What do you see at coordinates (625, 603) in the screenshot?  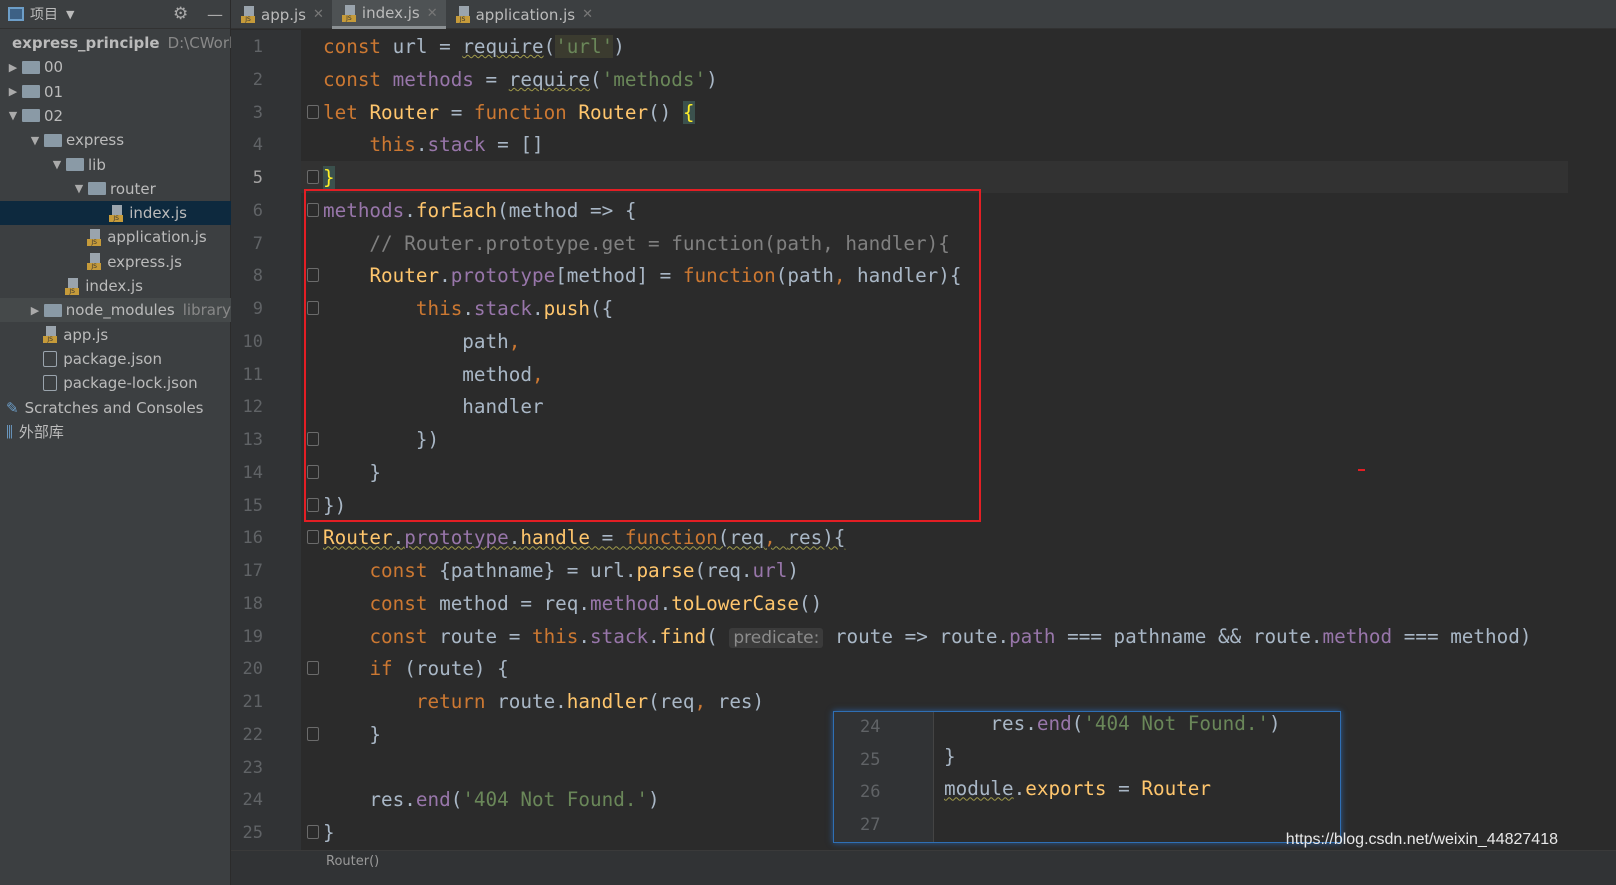 I see `code-token: method` at bounding box center [625, 603].